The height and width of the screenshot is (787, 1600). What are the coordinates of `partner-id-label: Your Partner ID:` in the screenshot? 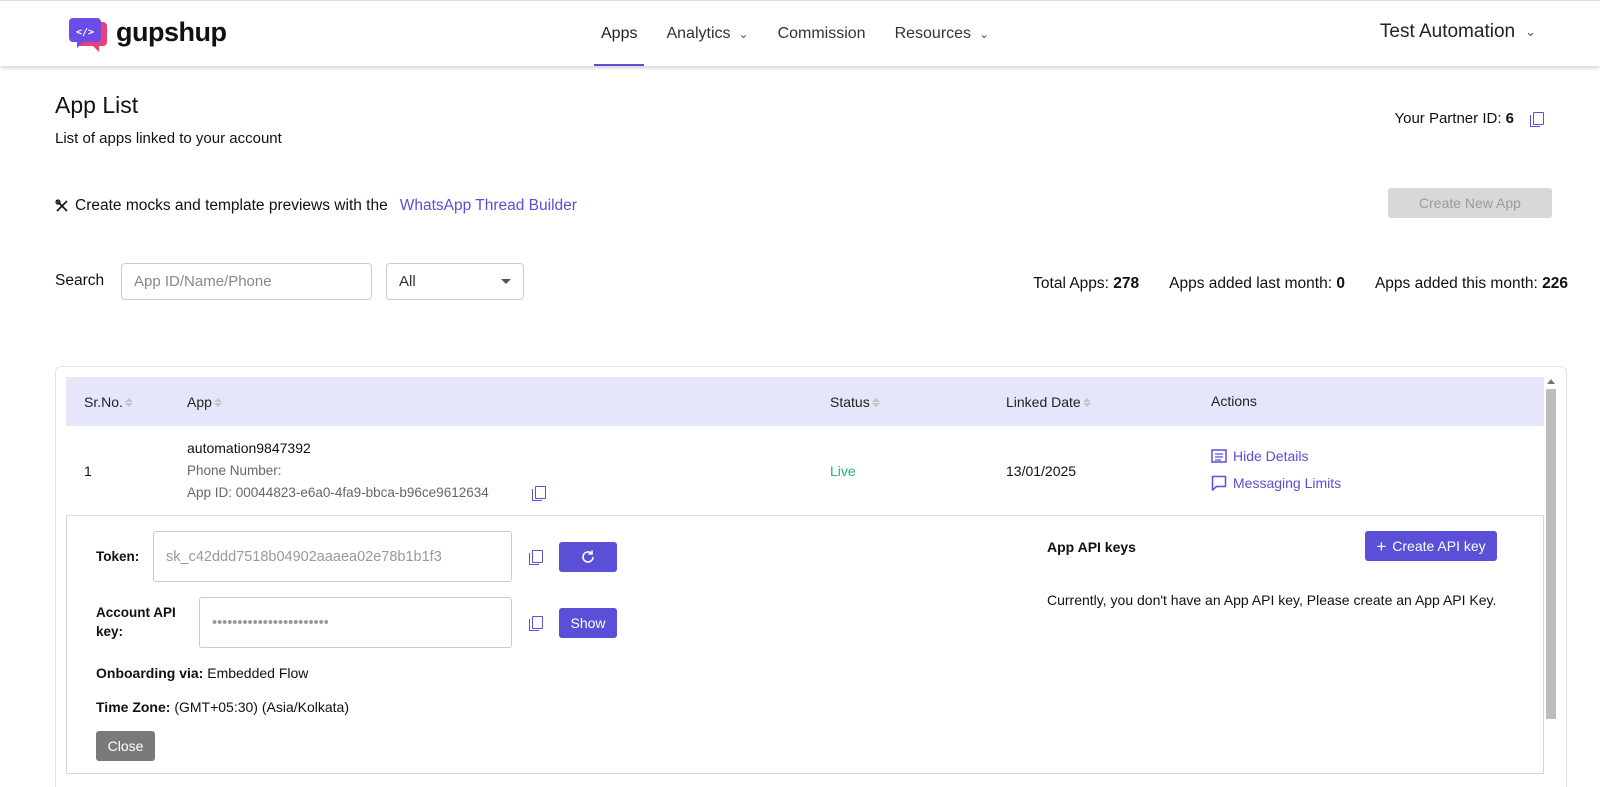 It's located at (1448, 118).